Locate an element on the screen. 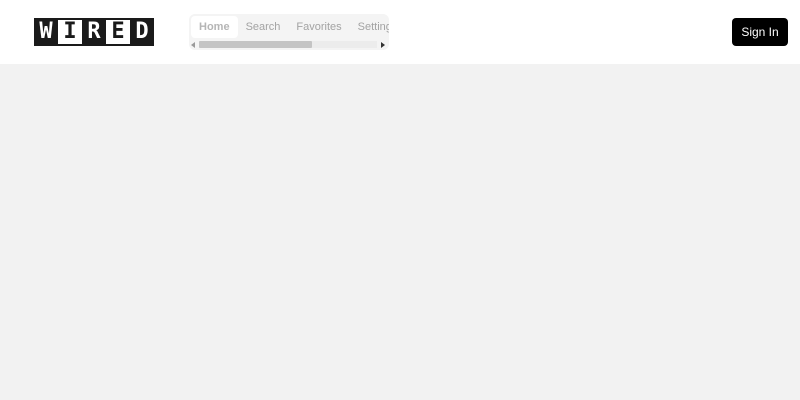  sign-in-button: Sign In is located at coordinates (760, 32).